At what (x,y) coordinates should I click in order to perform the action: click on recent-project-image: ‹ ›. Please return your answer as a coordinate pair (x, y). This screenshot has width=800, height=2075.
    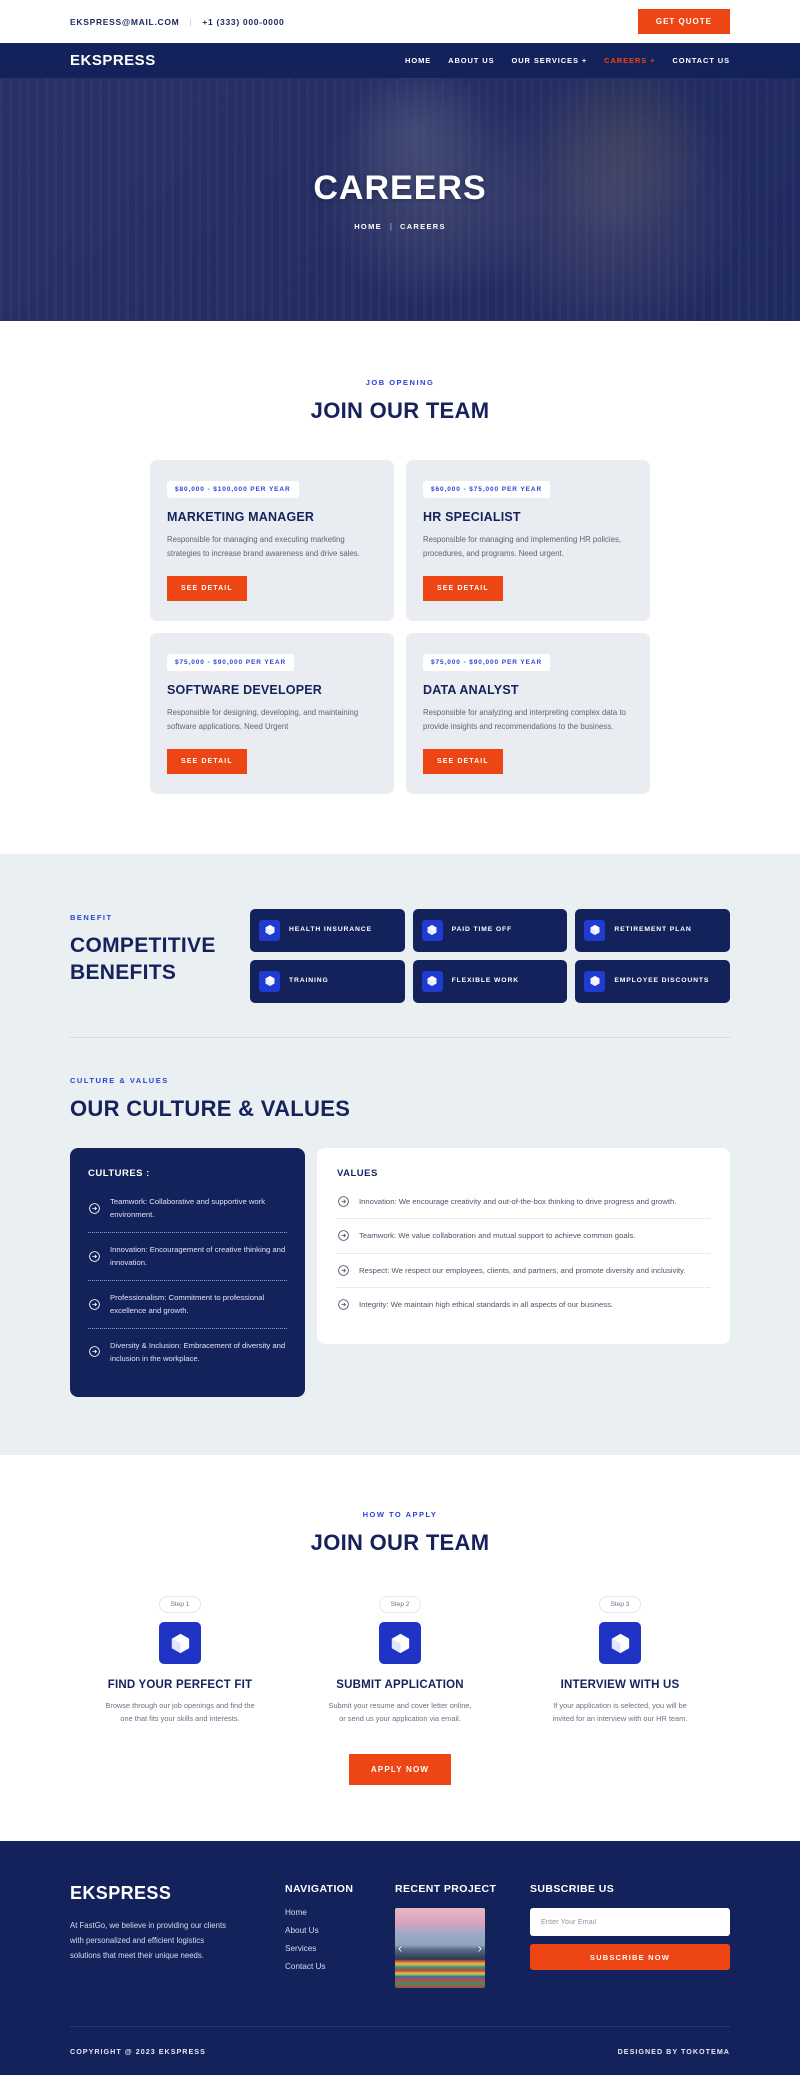
    Looking at the image, I should click on (440, 1948).